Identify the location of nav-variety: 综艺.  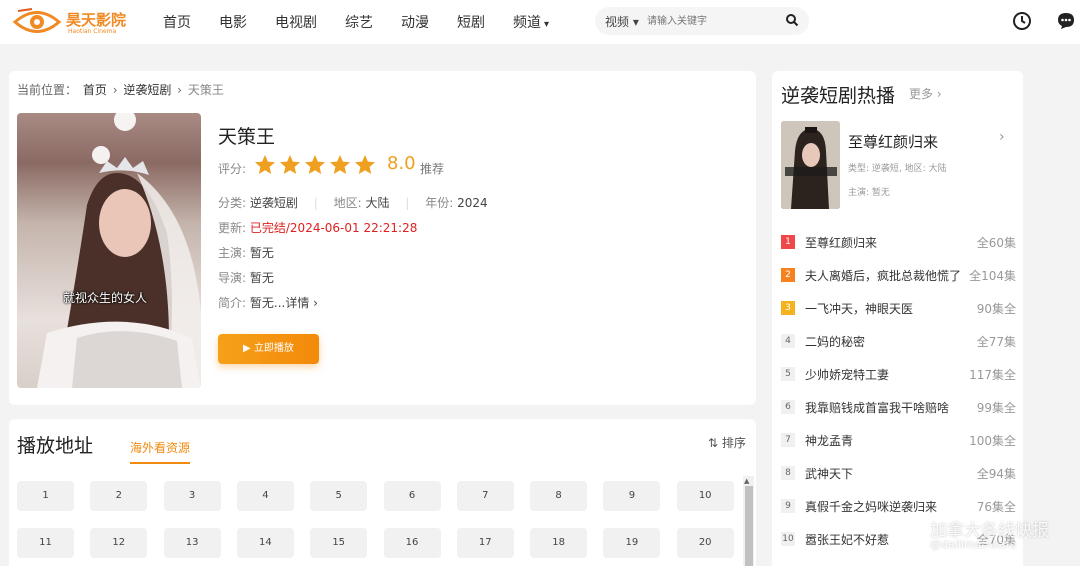
(359, 22).